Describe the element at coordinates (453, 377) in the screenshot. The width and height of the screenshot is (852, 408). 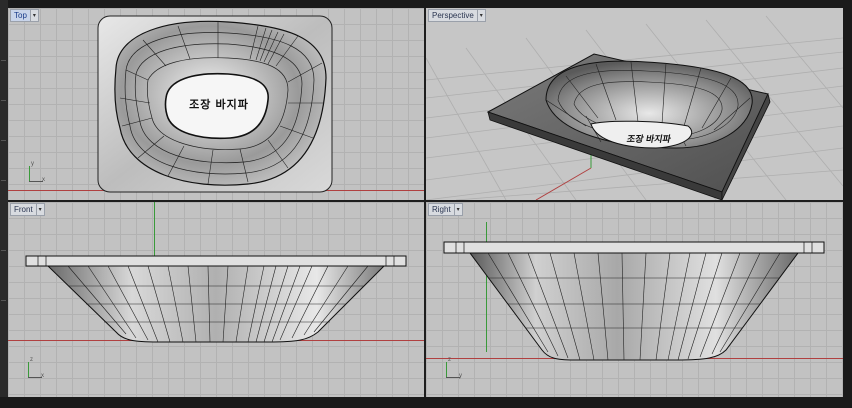
I see `right-axis-y-icon` at that location.